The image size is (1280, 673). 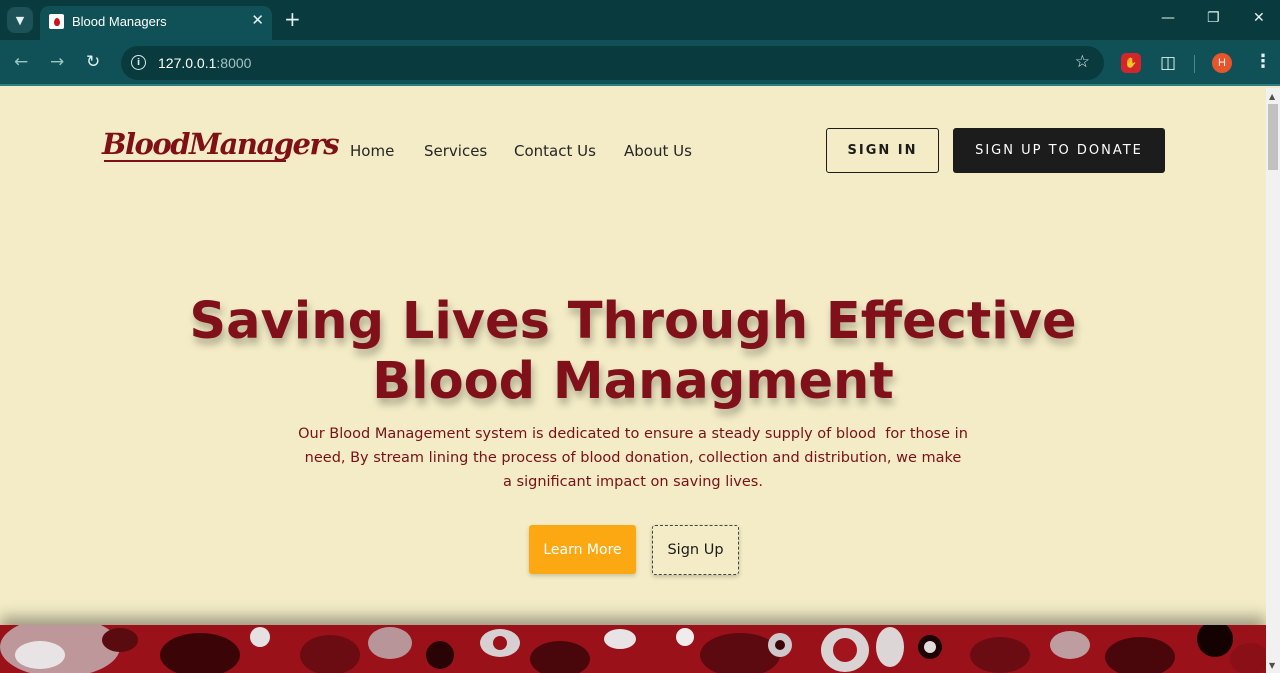 I want to click on tab-title: Blood Managers, so click(x=119, y=21).